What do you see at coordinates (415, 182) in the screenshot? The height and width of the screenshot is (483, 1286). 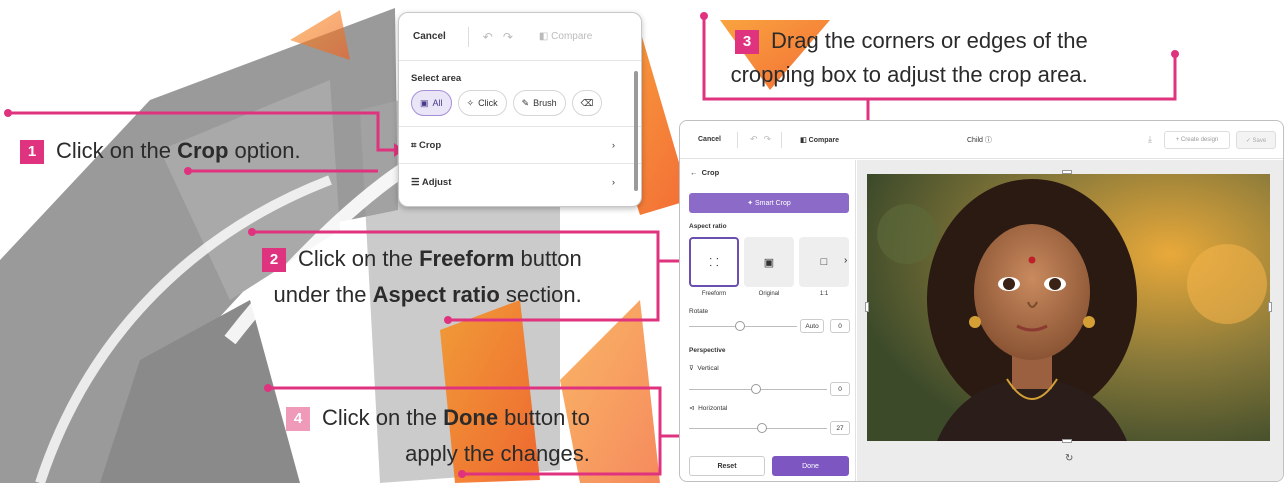 I see `sliders-icon: ☰` at bounding box center [415, 182].